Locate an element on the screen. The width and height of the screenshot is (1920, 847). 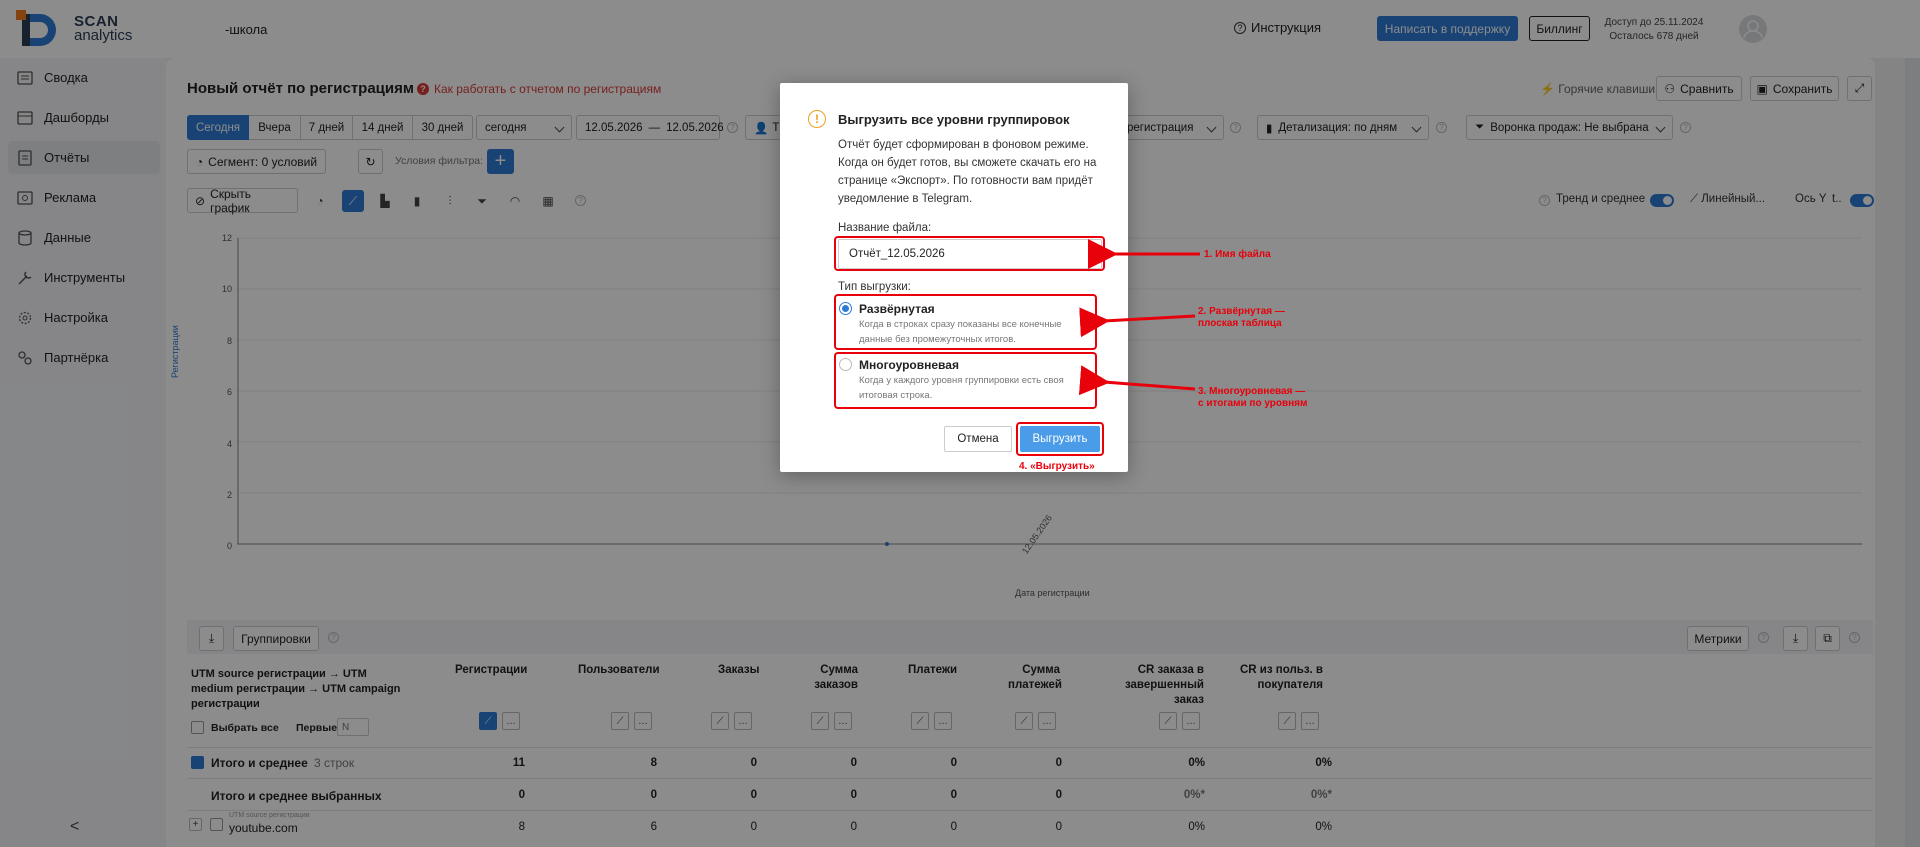
annotation-2-line2: плоская таблица is located at coordinates (1240, 323).